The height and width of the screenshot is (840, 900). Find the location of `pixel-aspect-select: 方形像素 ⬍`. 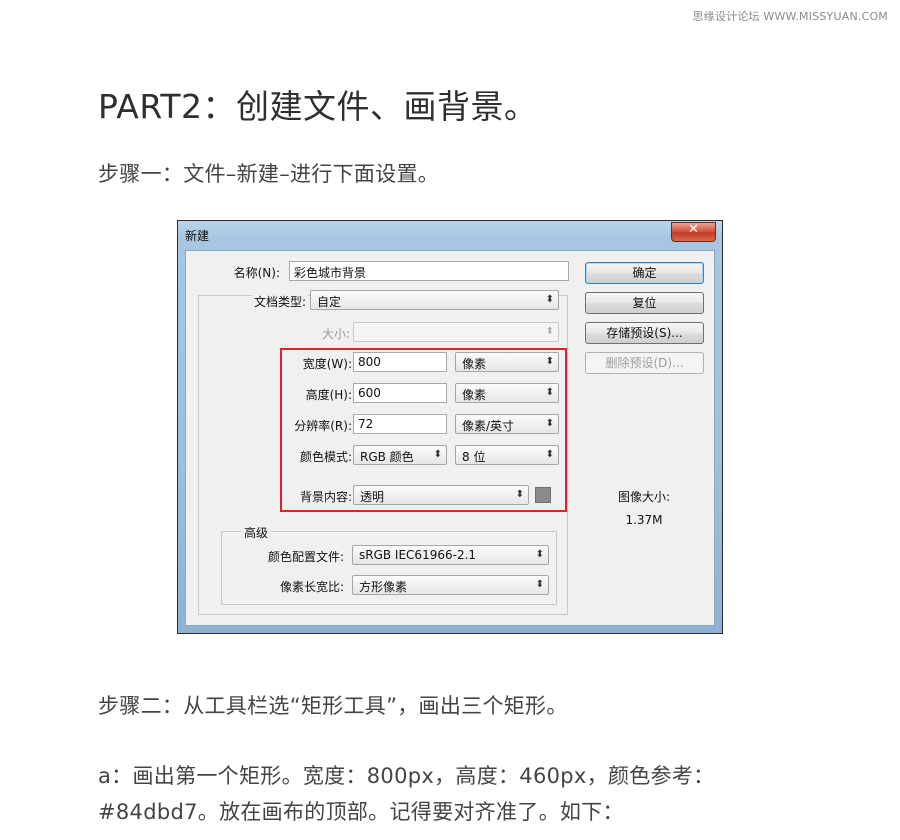

pixel-aspect-select: 方形像素 ⬍ is located at coordinates (450, 585).